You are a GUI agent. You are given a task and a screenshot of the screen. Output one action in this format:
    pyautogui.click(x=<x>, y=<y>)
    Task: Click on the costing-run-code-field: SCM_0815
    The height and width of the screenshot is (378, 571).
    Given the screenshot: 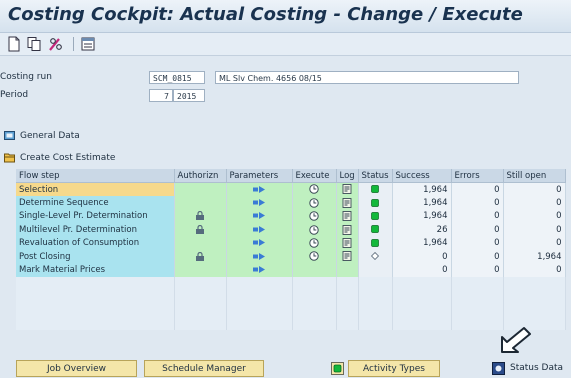 What is the action you would take?
    pyautogui.click(x=177, y=77)
    